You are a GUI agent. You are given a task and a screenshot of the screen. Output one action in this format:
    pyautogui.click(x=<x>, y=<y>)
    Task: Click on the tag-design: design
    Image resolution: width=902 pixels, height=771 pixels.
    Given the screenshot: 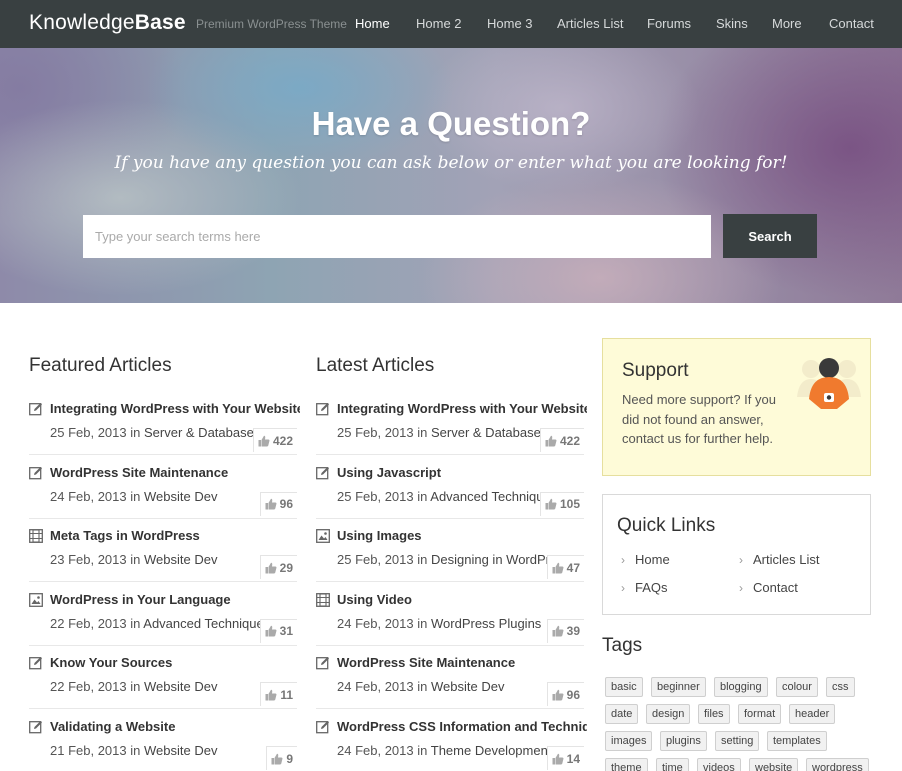 What is the action you would take?
    pyautogui.click(x=668, y=714)
    